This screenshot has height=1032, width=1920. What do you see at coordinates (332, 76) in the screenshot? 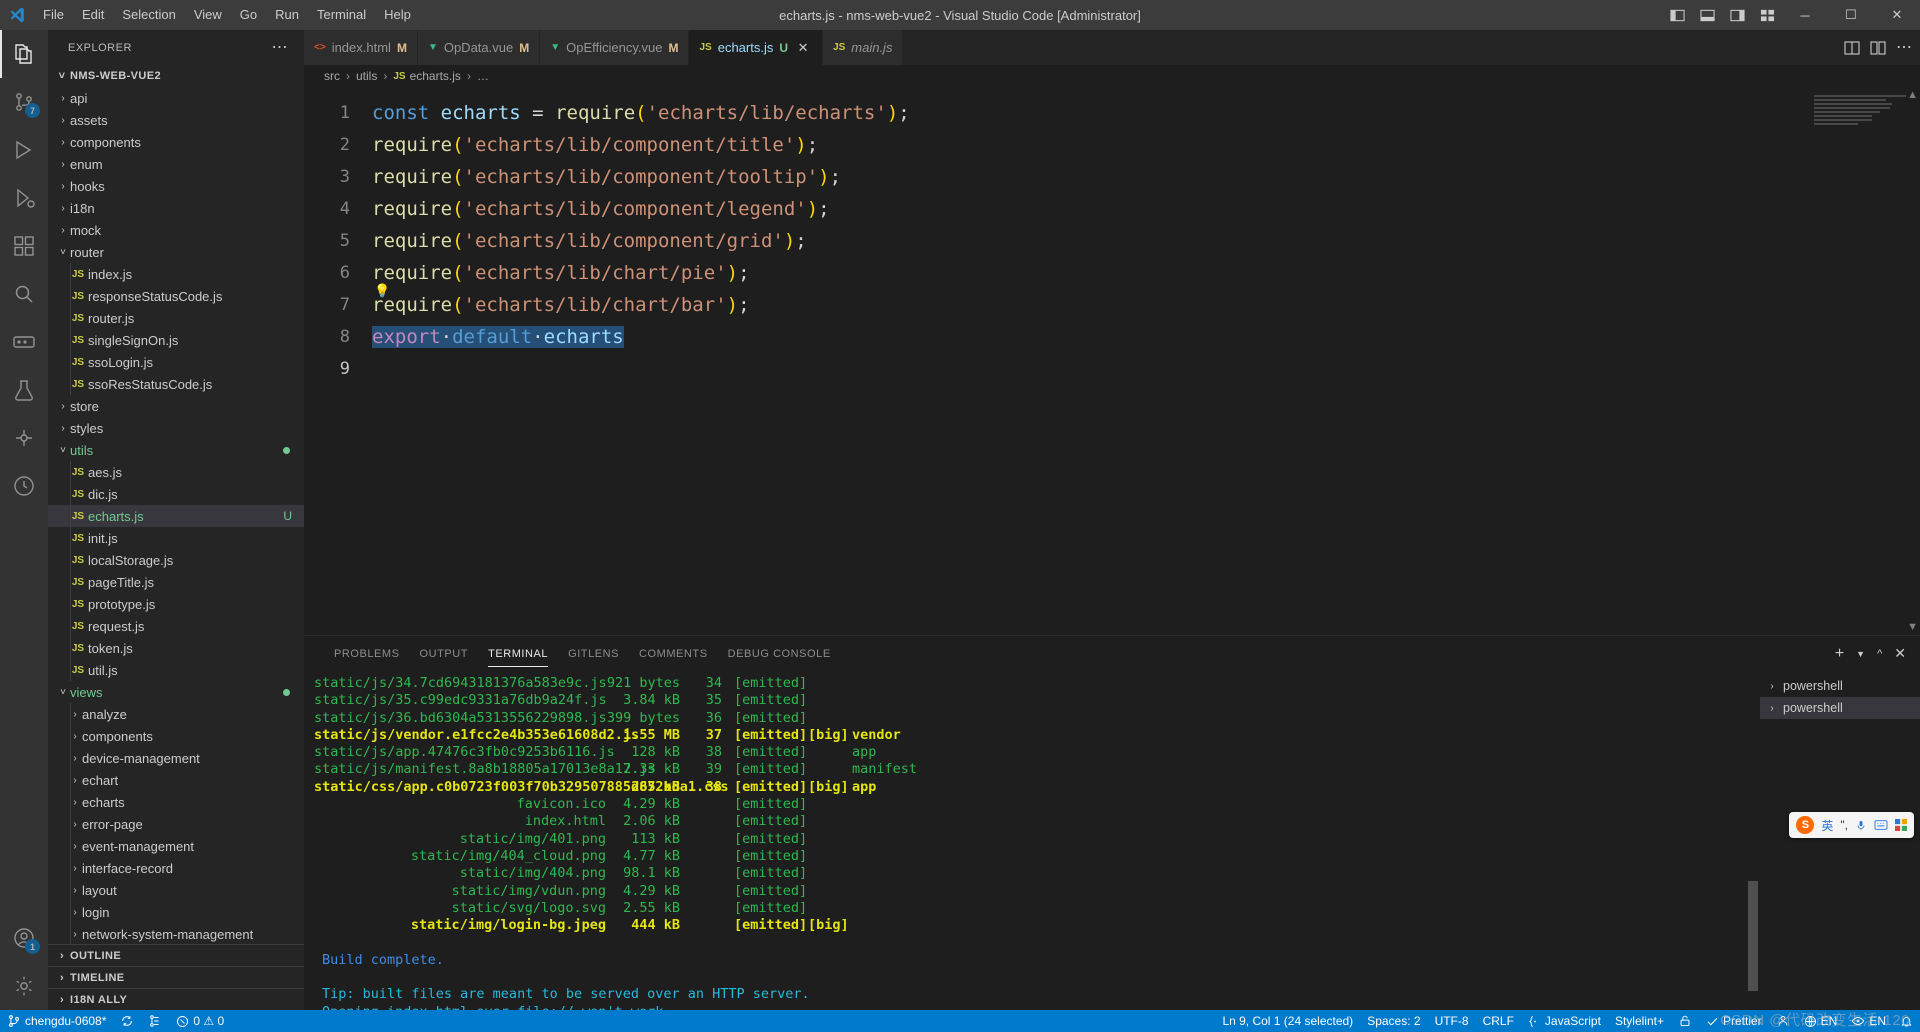
I see `breadcrumb-src: src` at bounding box center [332, 76].